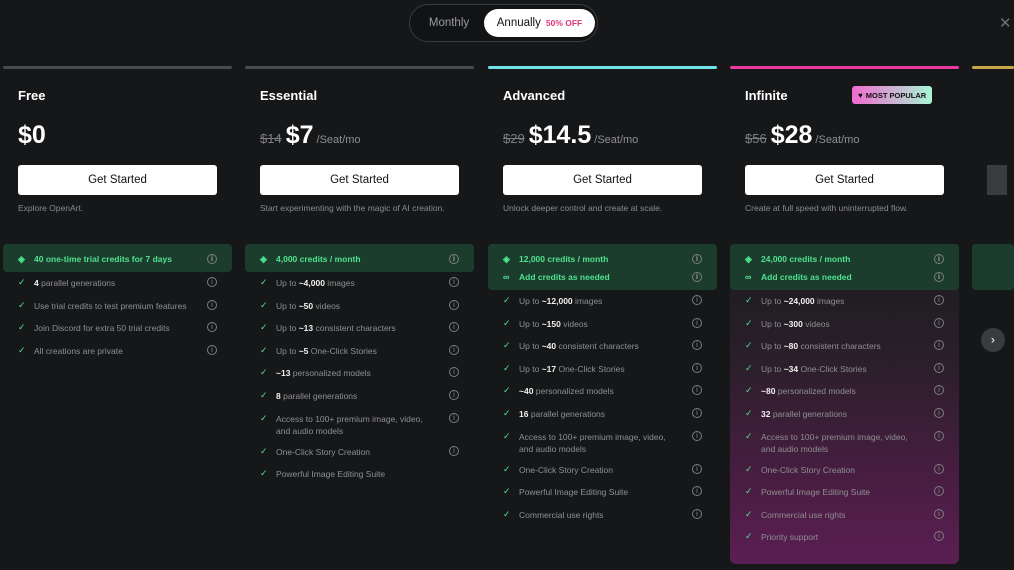 Image resolution: width=1014 pixels, height=570 pixels. What do you see at coordinates (564, 259) in the screenshot?
I see `credit-label: 12,000 credits / month` at bounding box center [564, 259].